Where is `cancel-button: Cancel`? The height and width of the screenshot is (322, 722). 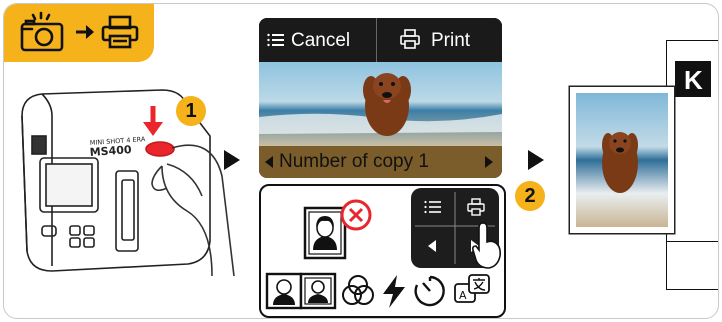 cancel-button: Cancel is located at coordinates (320, 41).